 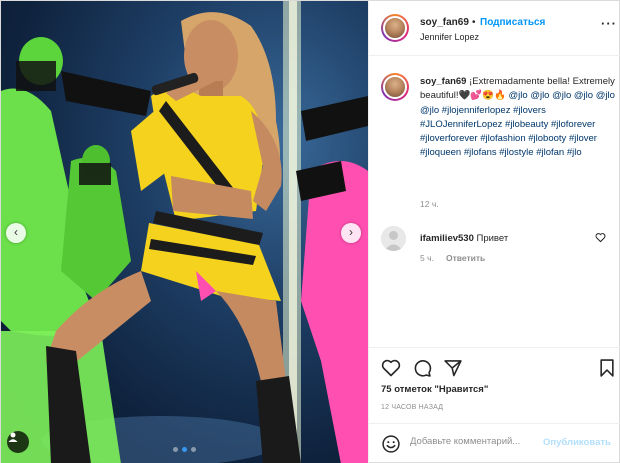 What do you see at coordinates (351, 233) in the screenshot?
I see `next-slide-button: ›` at bounding box center [351, 233].